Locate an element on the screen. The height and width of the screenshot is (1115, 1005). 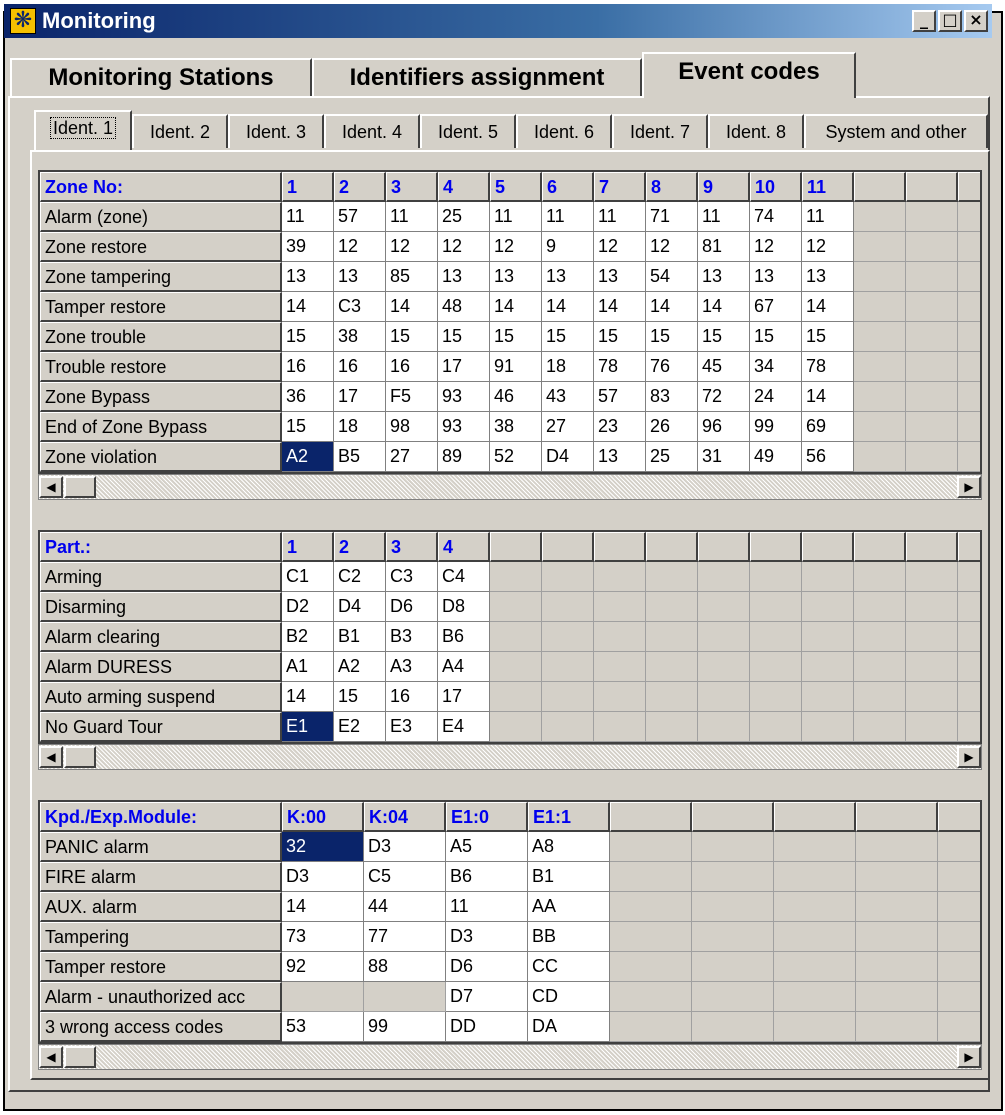
partitions-code-cell: A1 is located at coordinates (308, 667).